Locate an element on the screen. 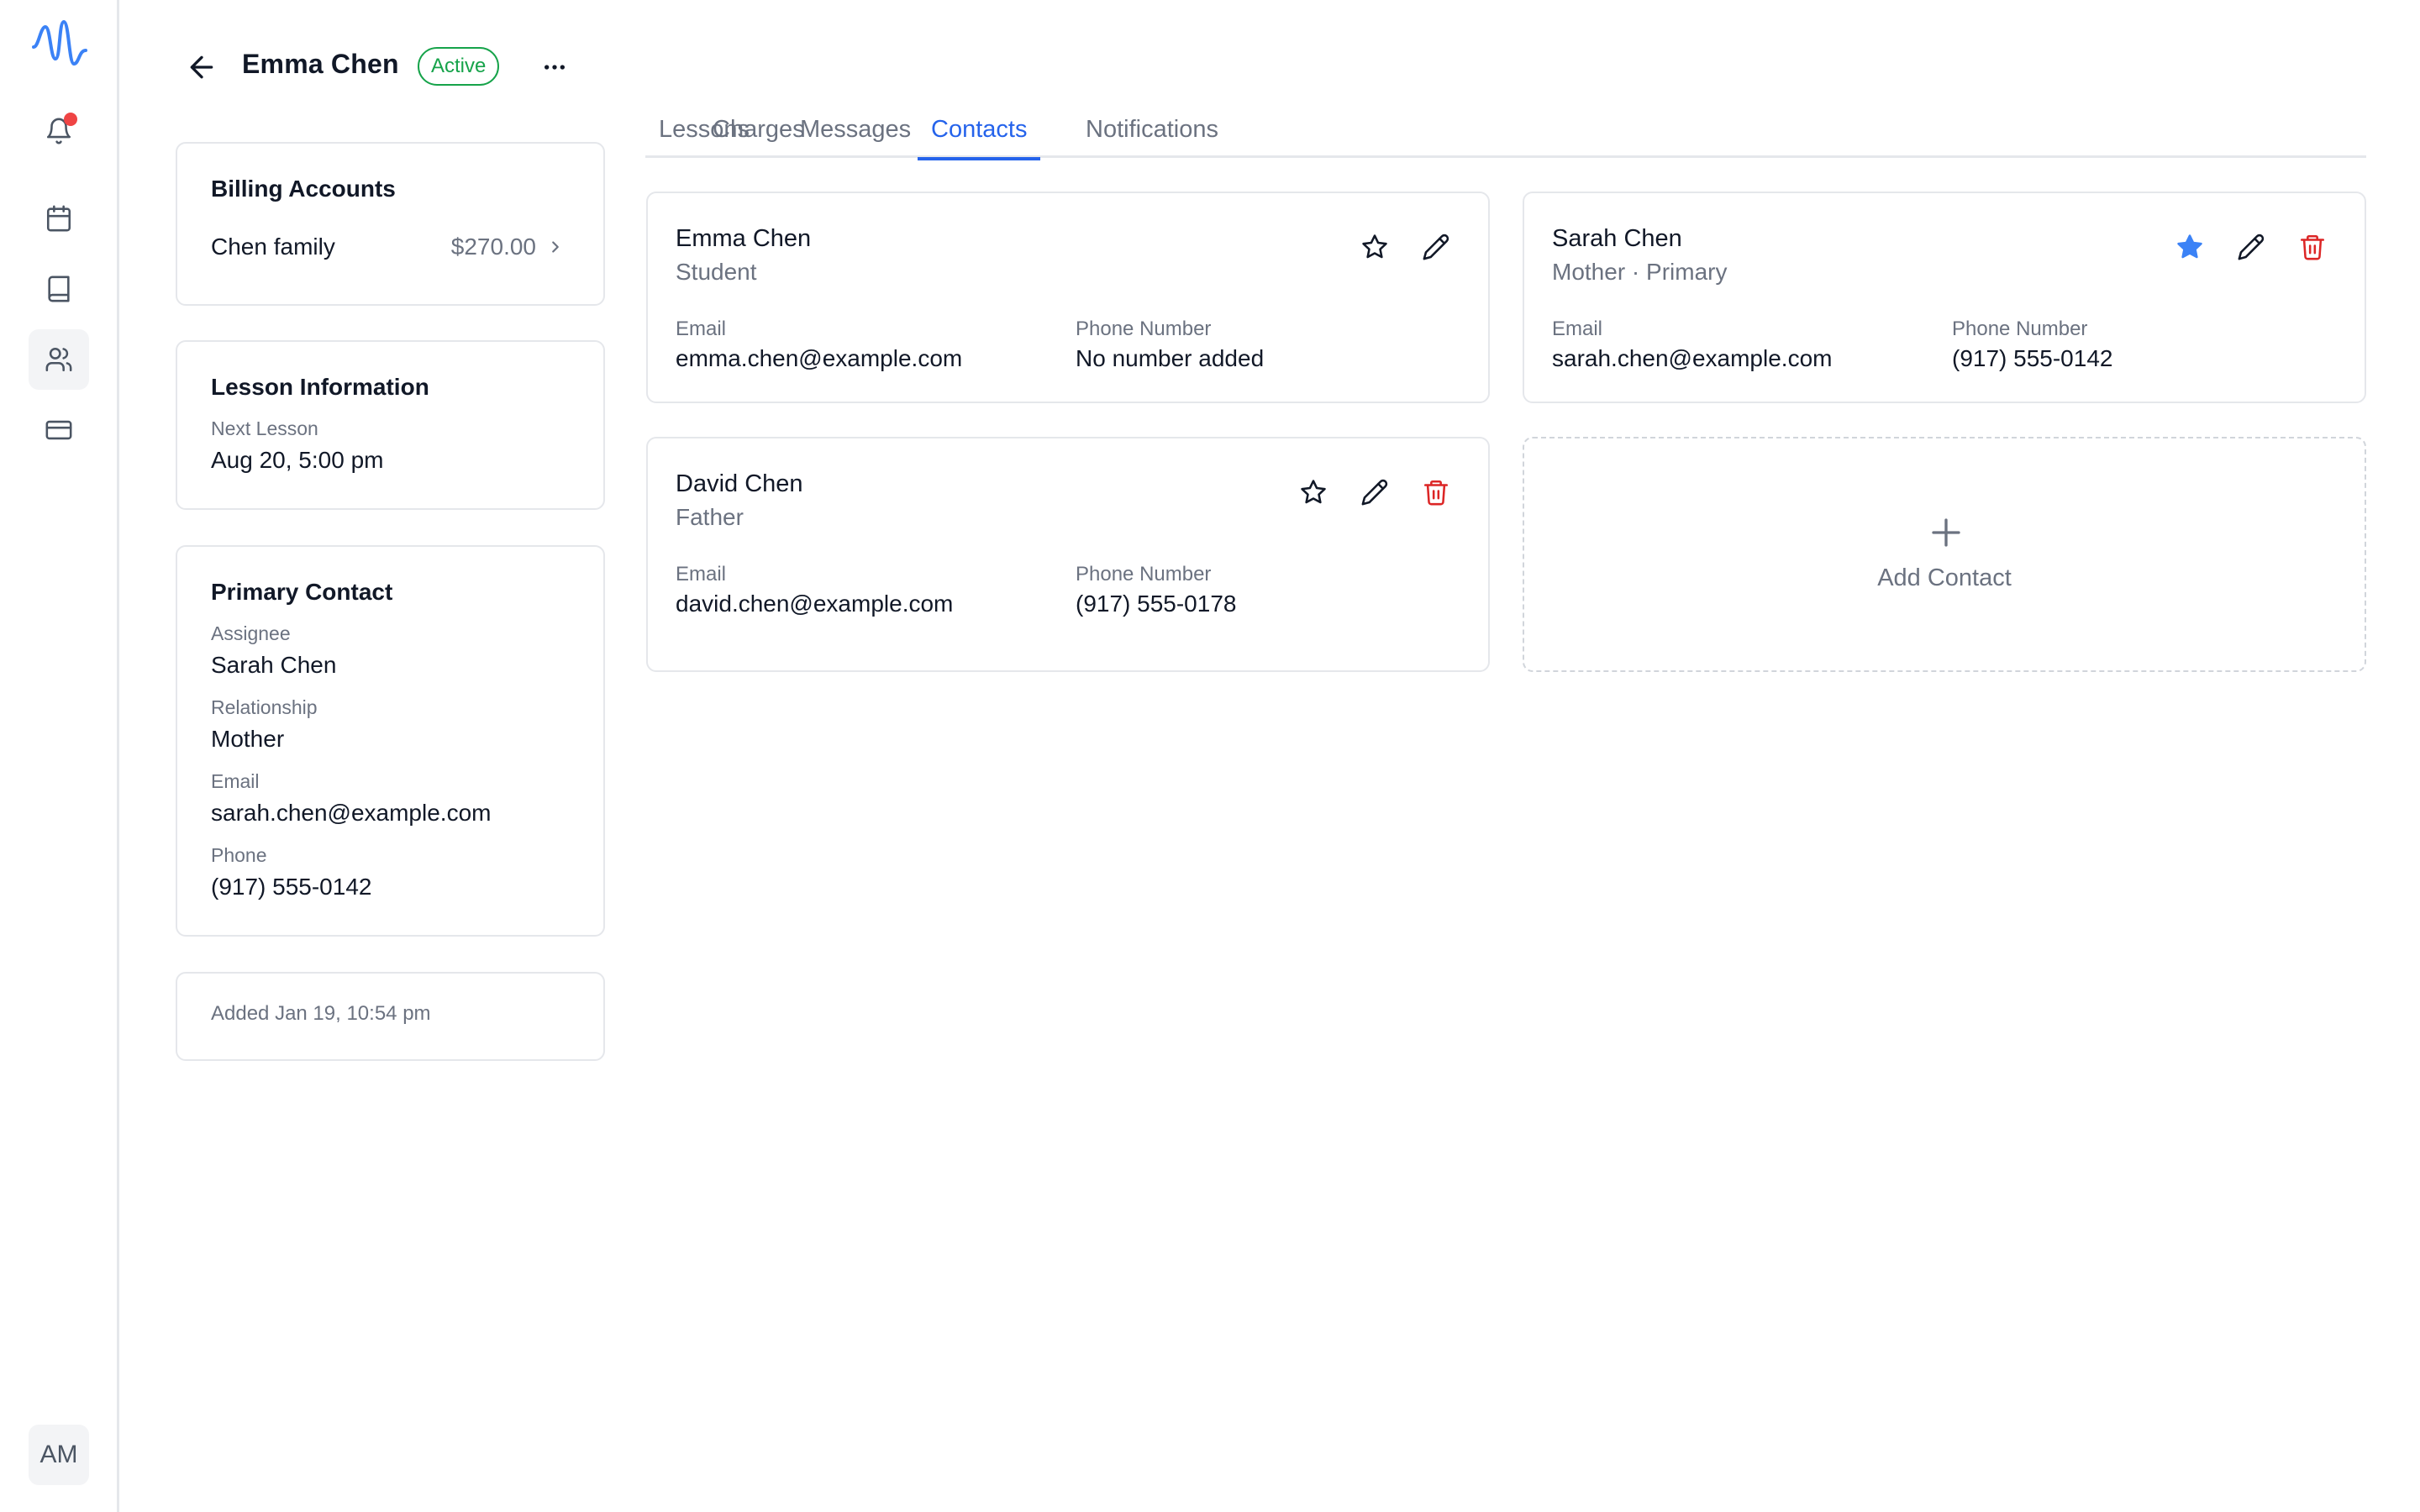  assignee-row: Assignee Sarah Chen is located at coordinates (273, 650).